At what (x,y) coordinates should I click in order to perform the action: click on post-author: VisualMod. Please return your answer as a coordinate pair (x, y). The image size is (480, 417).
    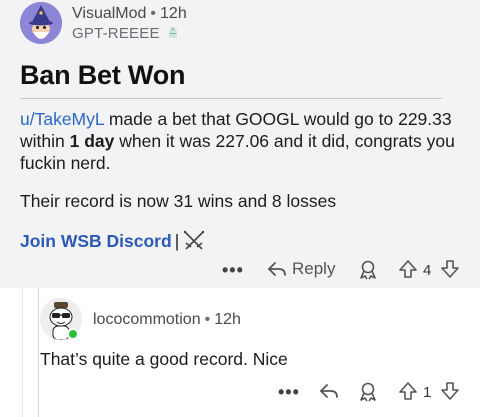
    Looking at the image, I should click on (109, 13).